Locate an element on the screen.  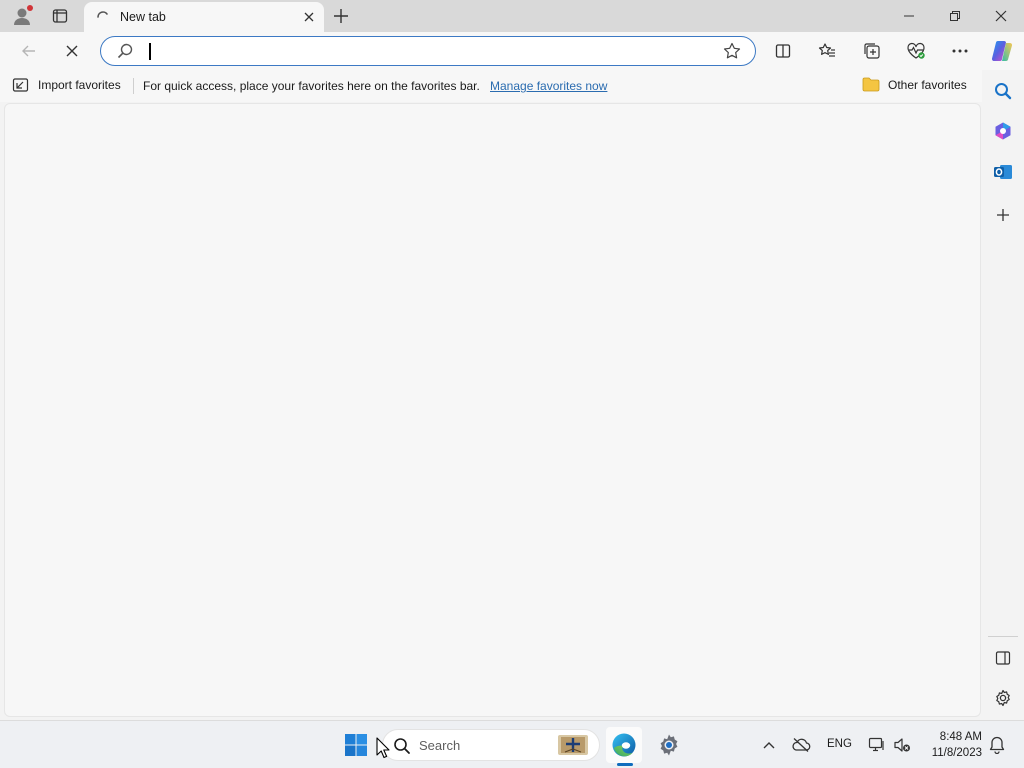
import-favorites-label: Import favorites is located at coordinates (79, 85).